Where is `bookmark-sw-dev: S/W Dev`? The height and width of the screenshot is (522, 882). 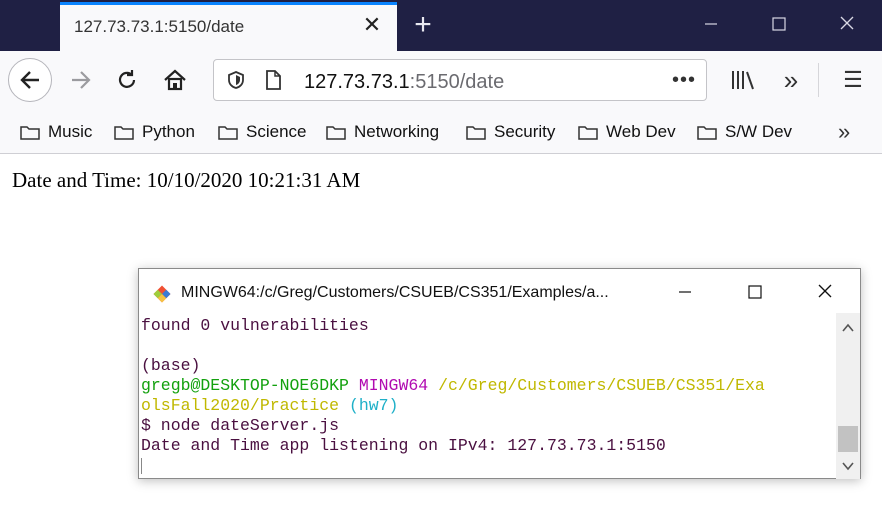
bookmark-sw-dev: S/W Dev is located at coordinates (744, 132).